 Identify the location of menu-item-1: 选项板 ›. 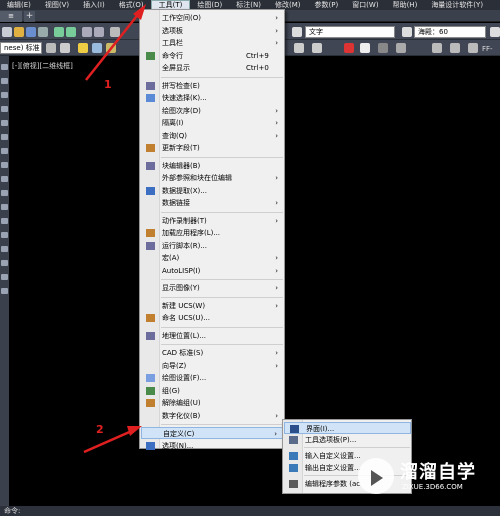
(212, 31).